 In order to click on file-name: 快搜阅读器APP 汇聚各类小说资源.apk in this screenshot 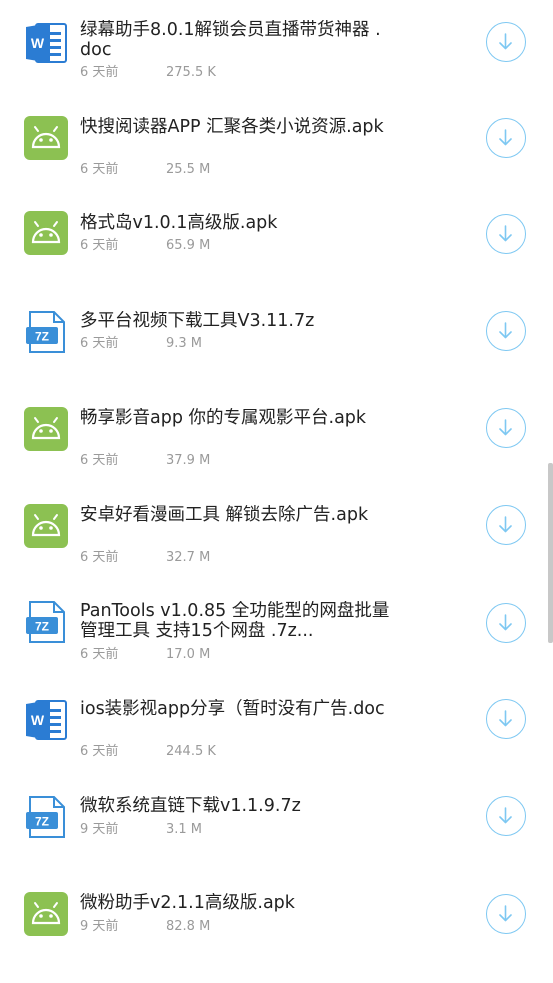, I will do `click(232, 127)`.